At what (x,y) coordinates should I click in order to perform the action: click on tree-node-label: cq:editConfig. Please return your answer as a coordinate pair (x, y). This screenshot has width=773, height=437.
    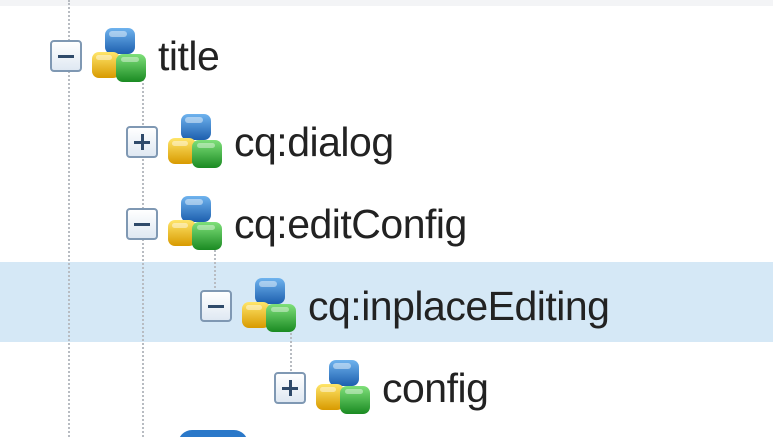
    Looking at the image, I should click on (350, 223).